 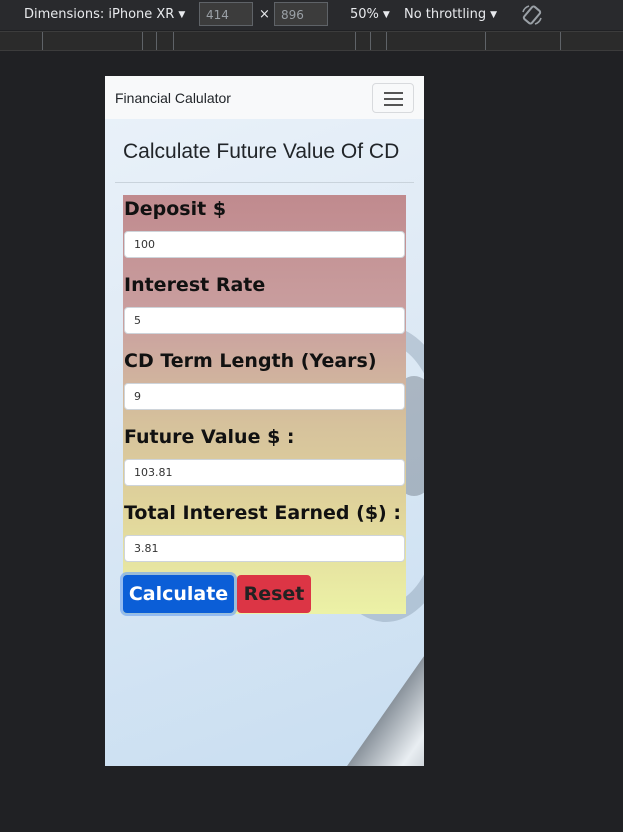 I want to click on throttling-dropdown: No throttling ▼, so click(x=450, y=14).